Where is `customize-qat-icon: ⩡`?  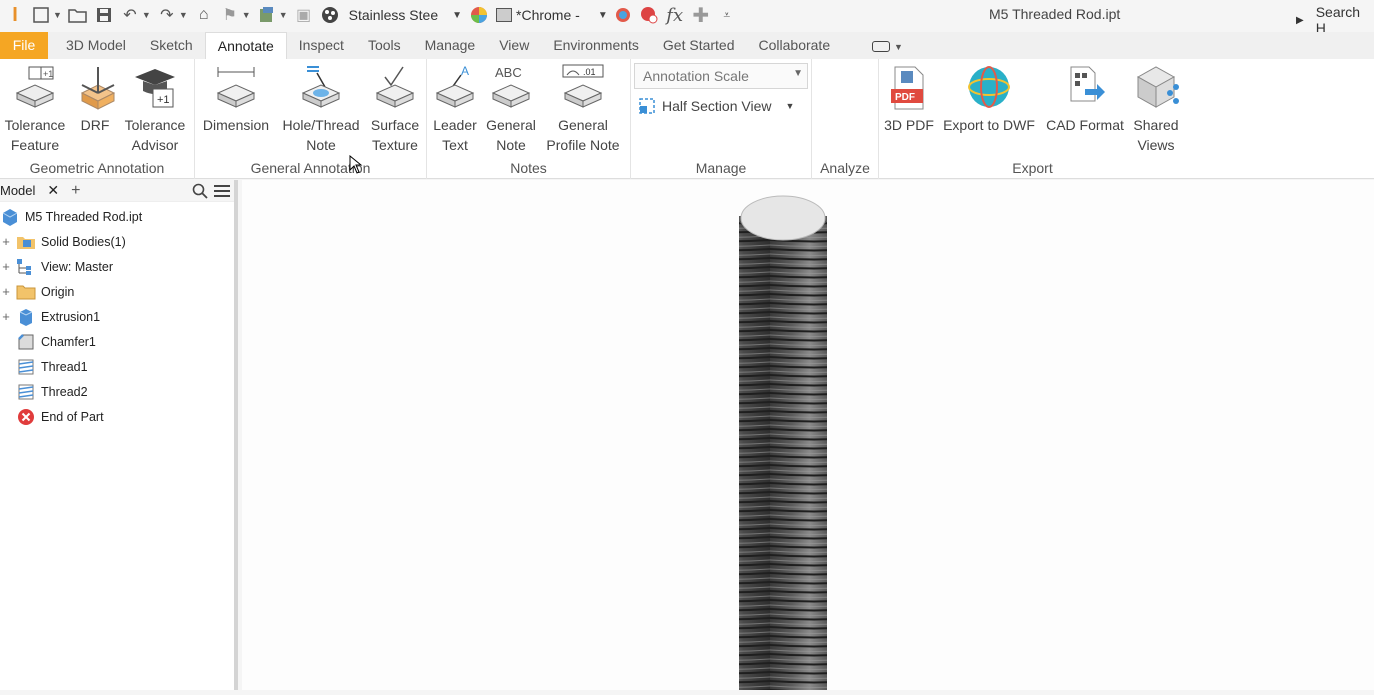
customize-qat-icon: ⩡ is located at coordinates (727, 15).